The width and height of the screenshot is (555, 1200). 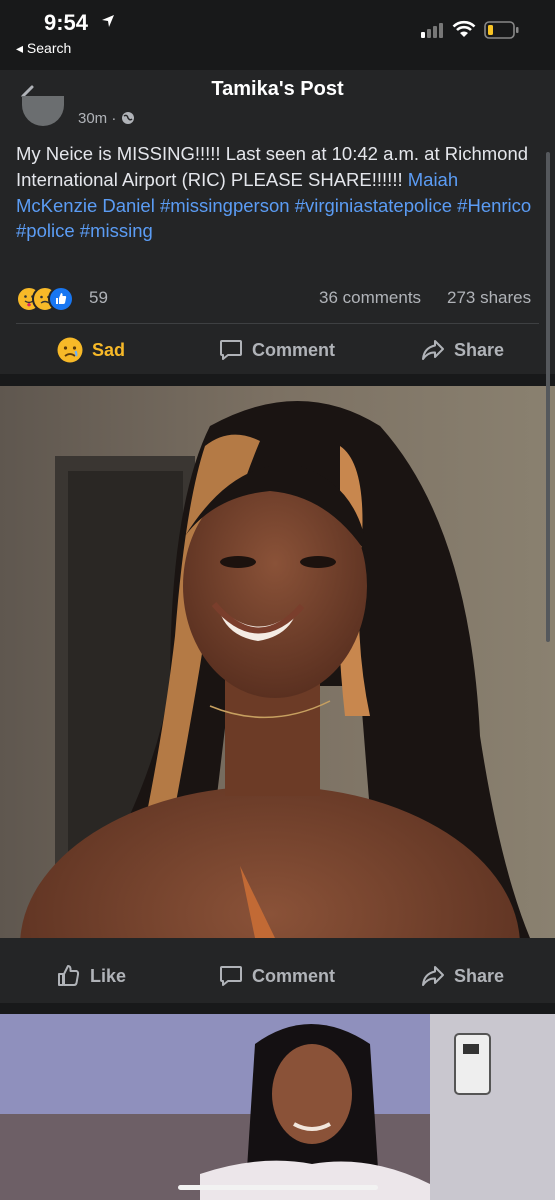 I want to click on back-to-search-link: ◂ Search, so click(x=43, y=48).